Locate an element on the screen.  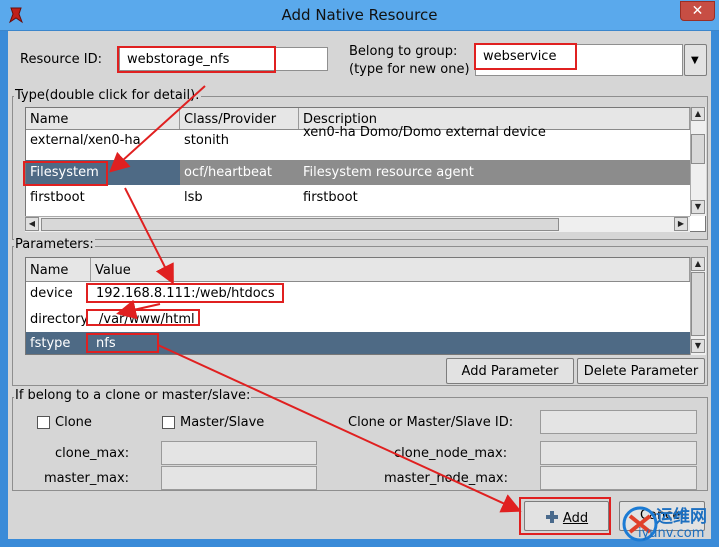
watermark-site: iyunv.com is located at coordinates (671, 533).